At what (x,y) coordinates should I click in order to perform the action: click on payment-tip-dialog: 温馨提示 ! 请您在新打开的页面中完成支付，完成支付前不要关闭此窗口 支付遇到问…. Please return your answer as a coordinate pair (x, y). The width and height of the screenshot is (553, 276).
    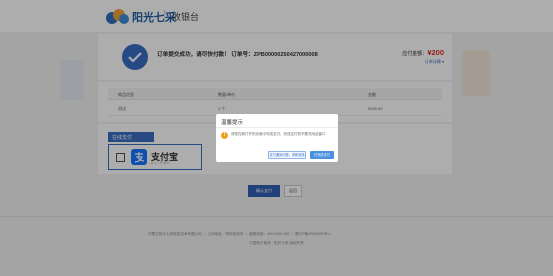
    Looking at the image, I should click on (277, 138).